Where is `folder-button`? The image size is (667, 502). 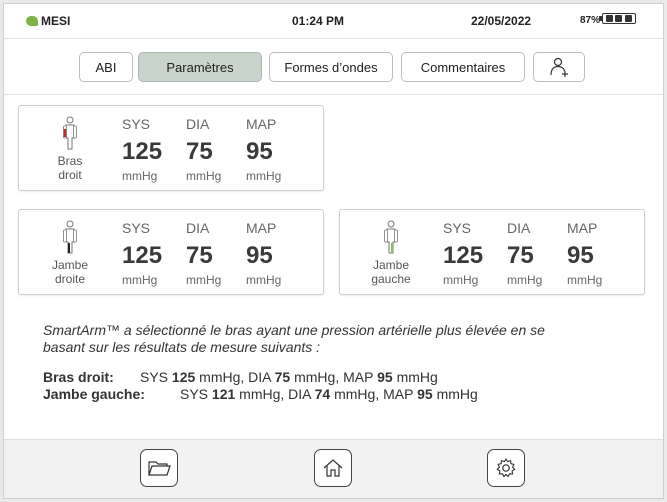
folder-button is located at coordinates (159, 468).